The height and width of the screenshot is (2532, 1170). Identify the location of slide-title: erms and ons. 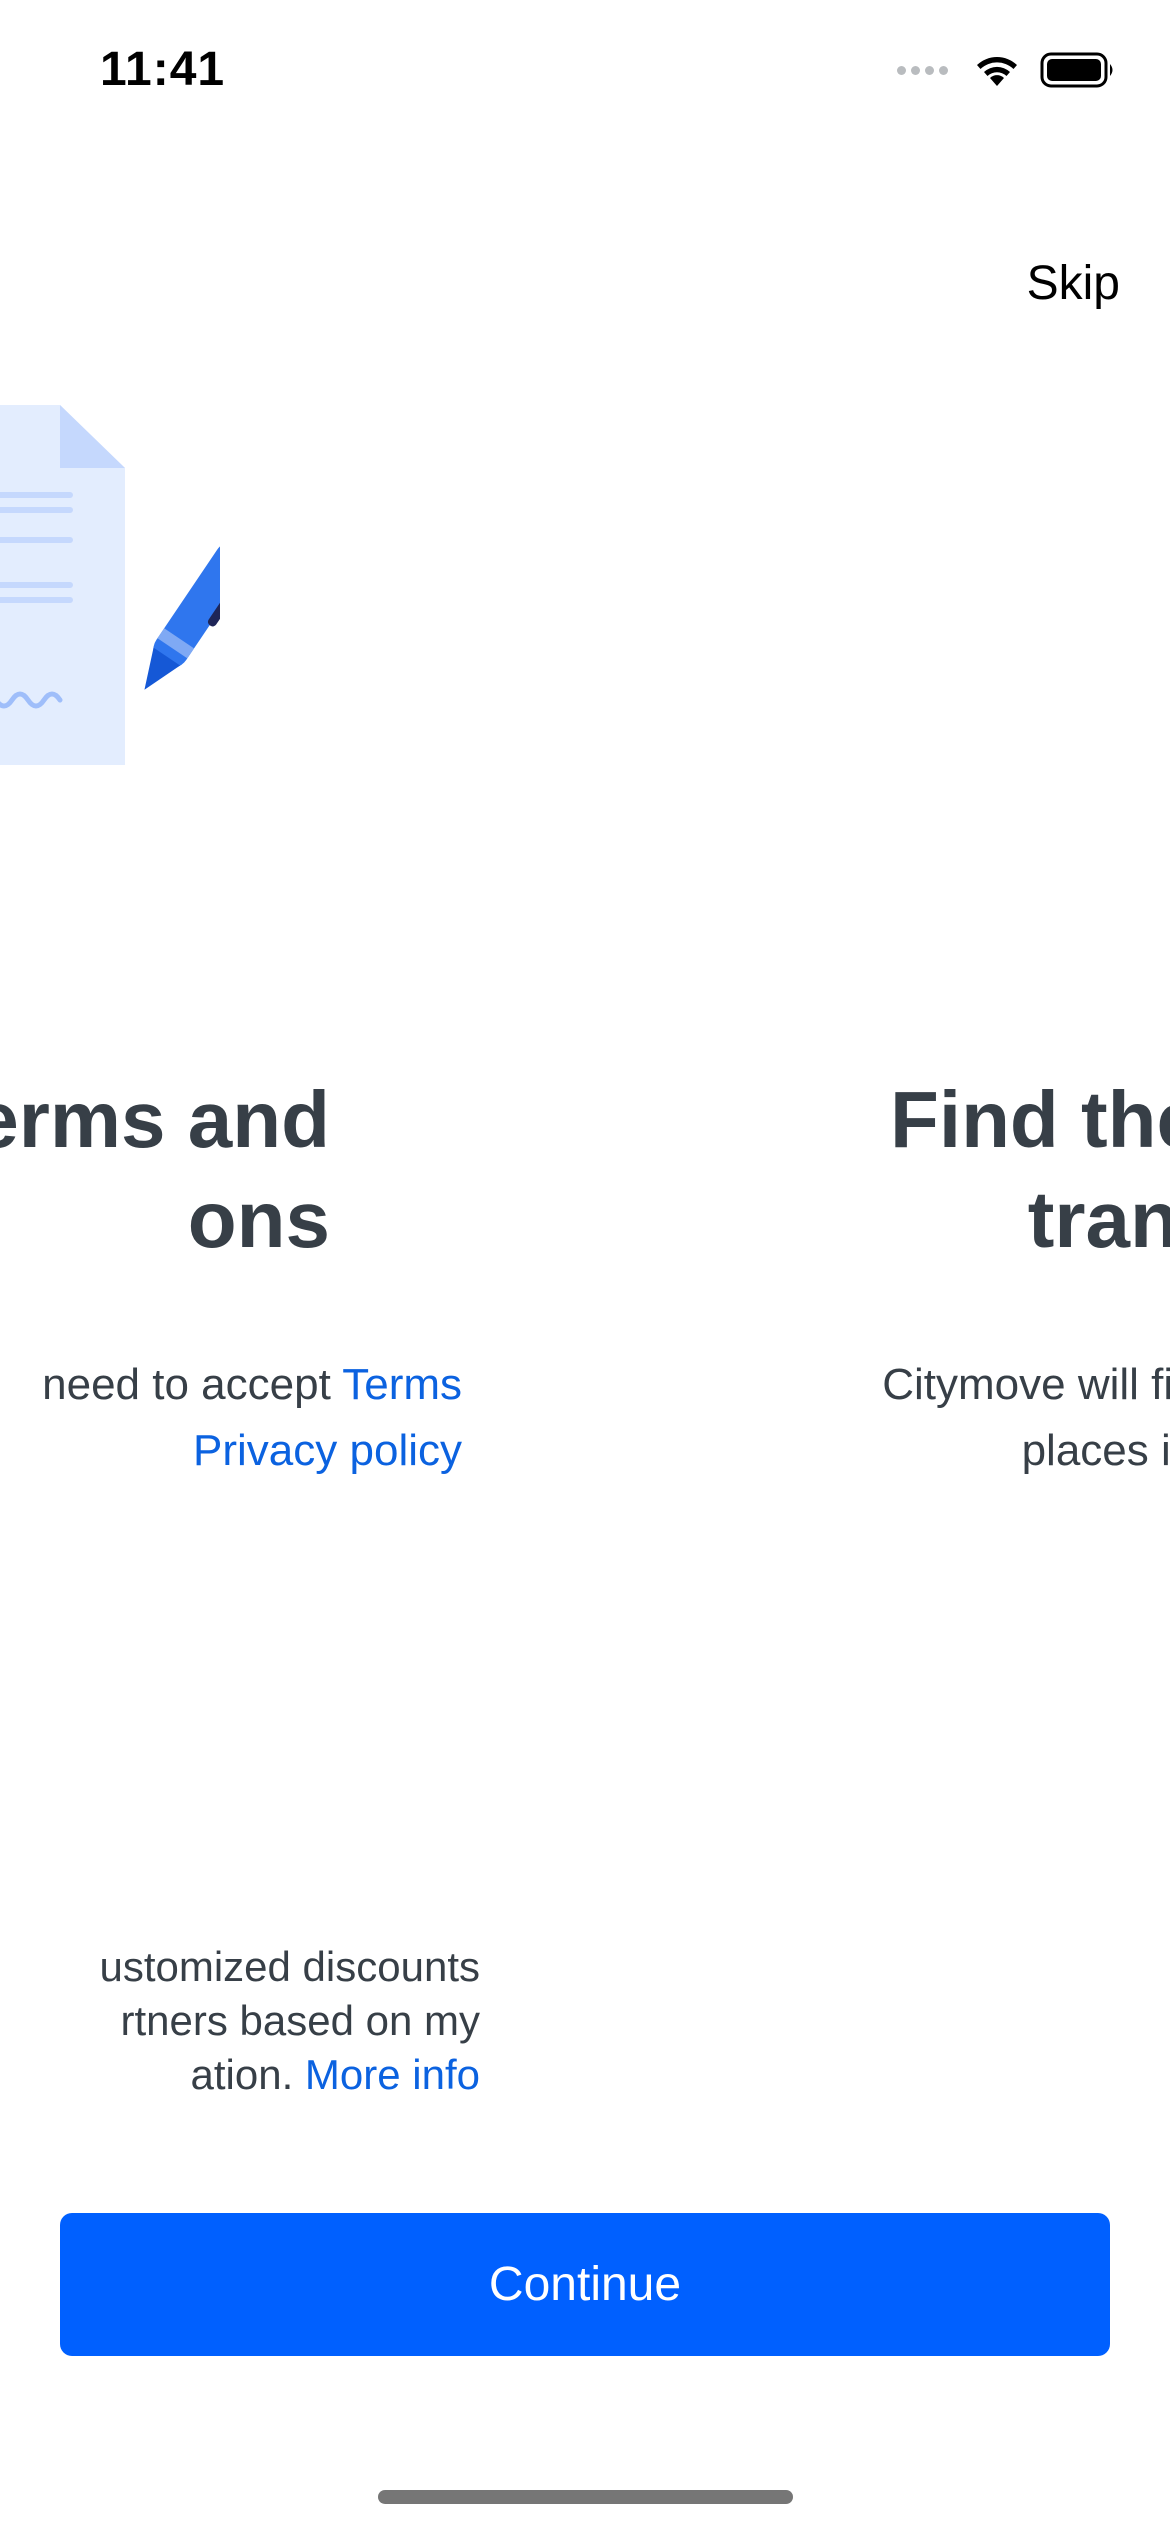
(165, 1170).